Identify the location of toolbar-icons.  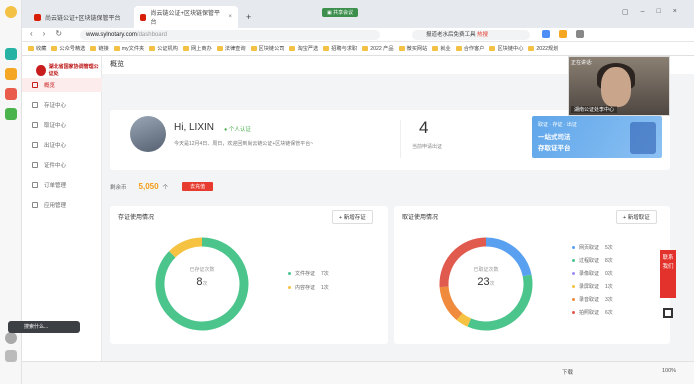
(563, 34).